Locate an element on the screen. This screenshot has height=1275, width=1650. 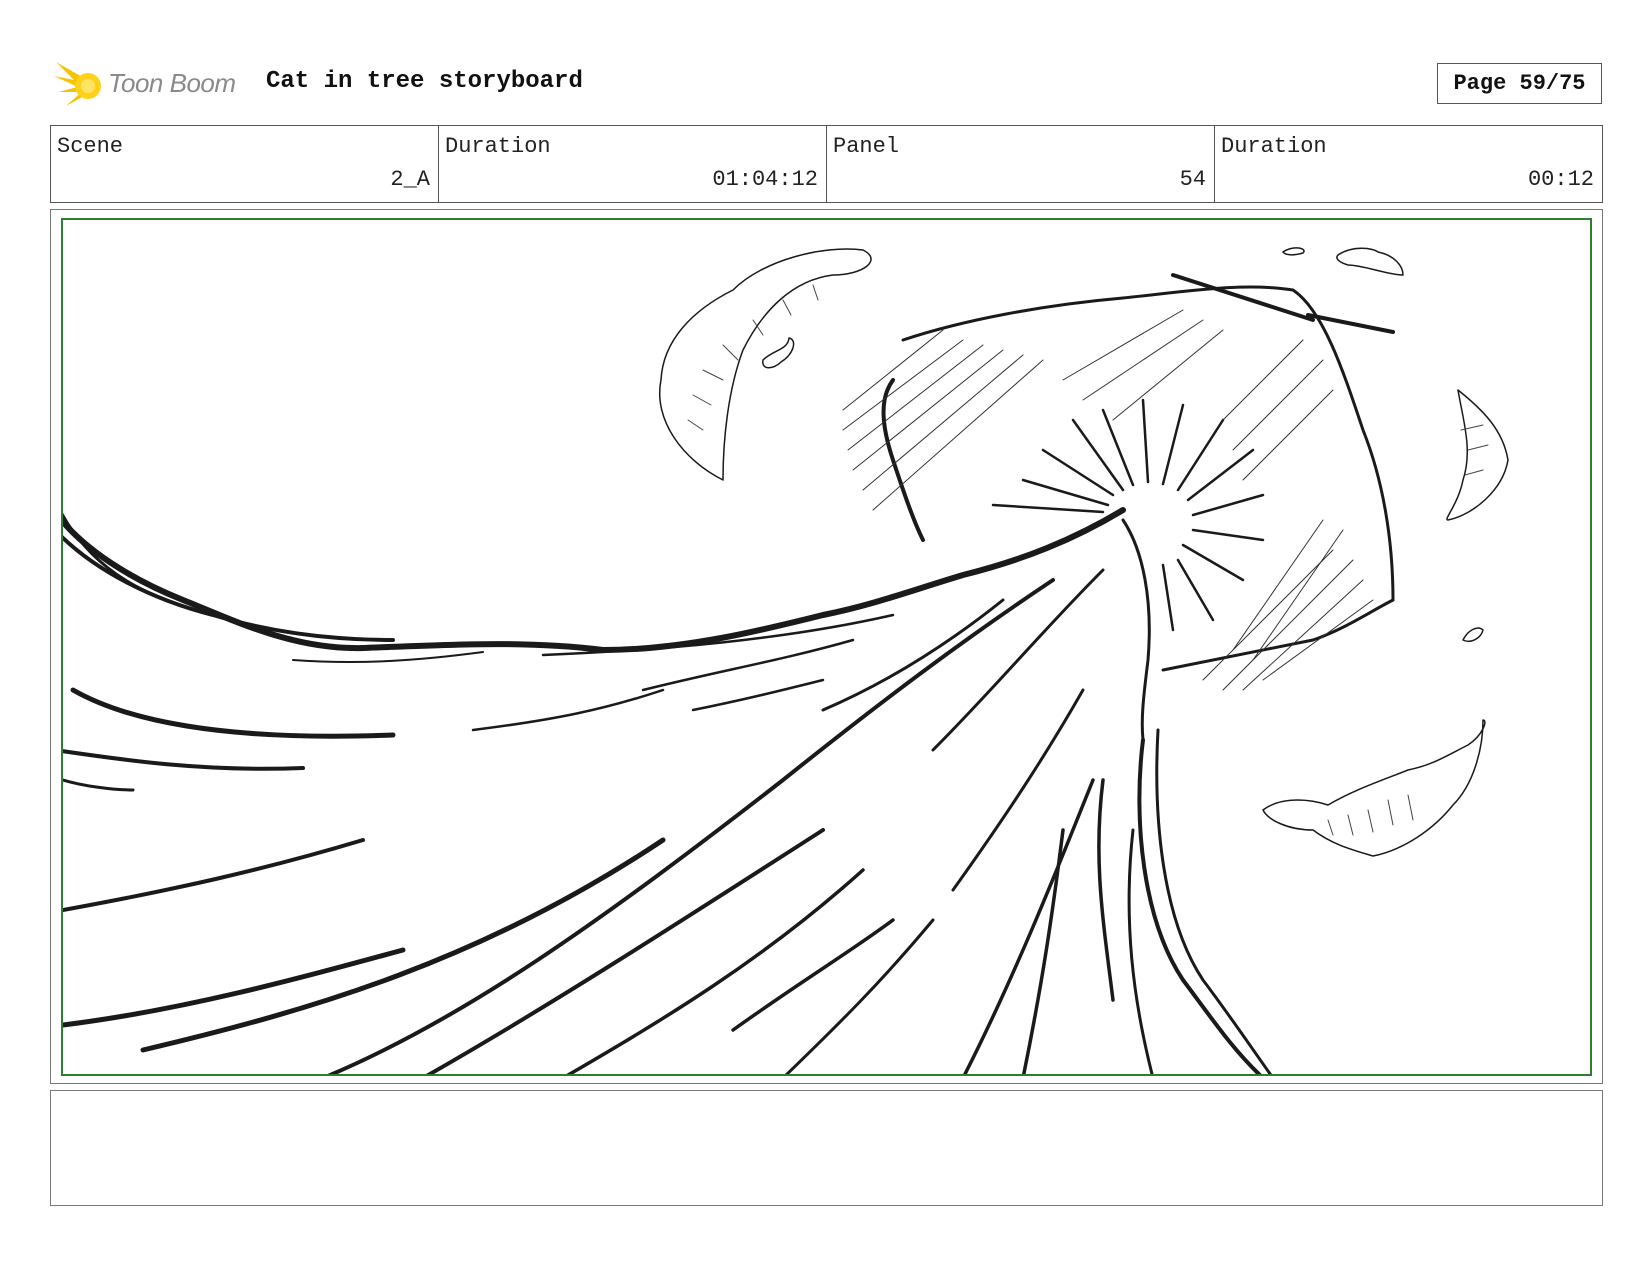
panel-value: 54 is located at coordinates (1192, 179).